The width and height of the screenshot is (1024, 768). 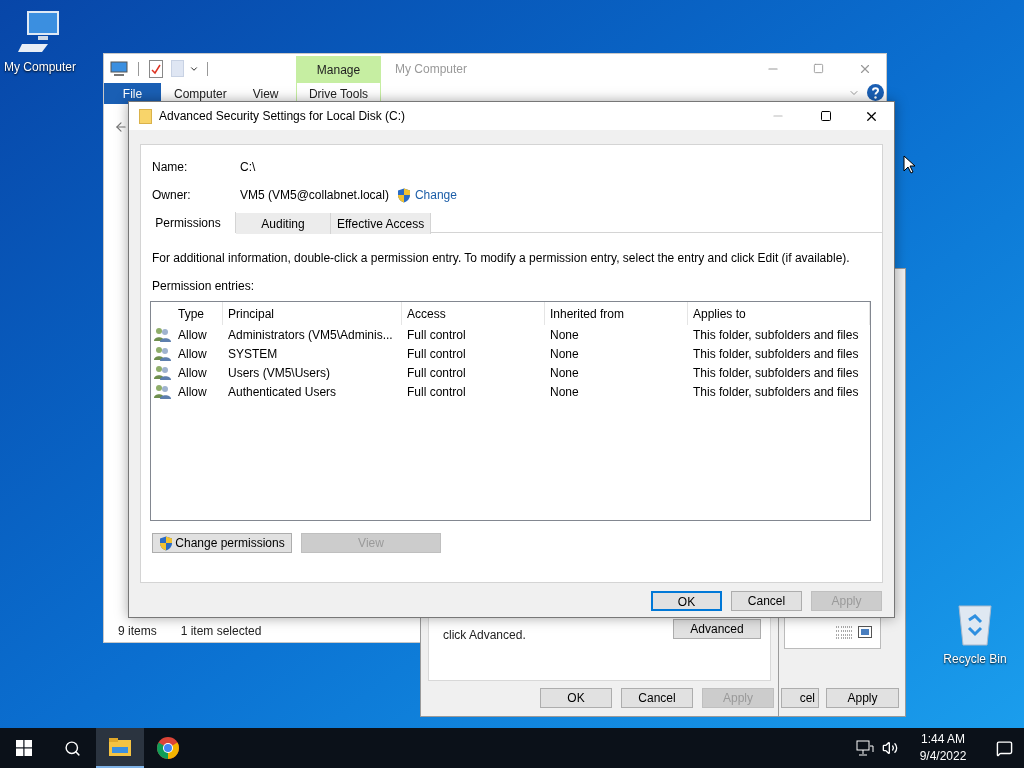 I want to click on tab: Effective Access, so click(x=381, y=223).